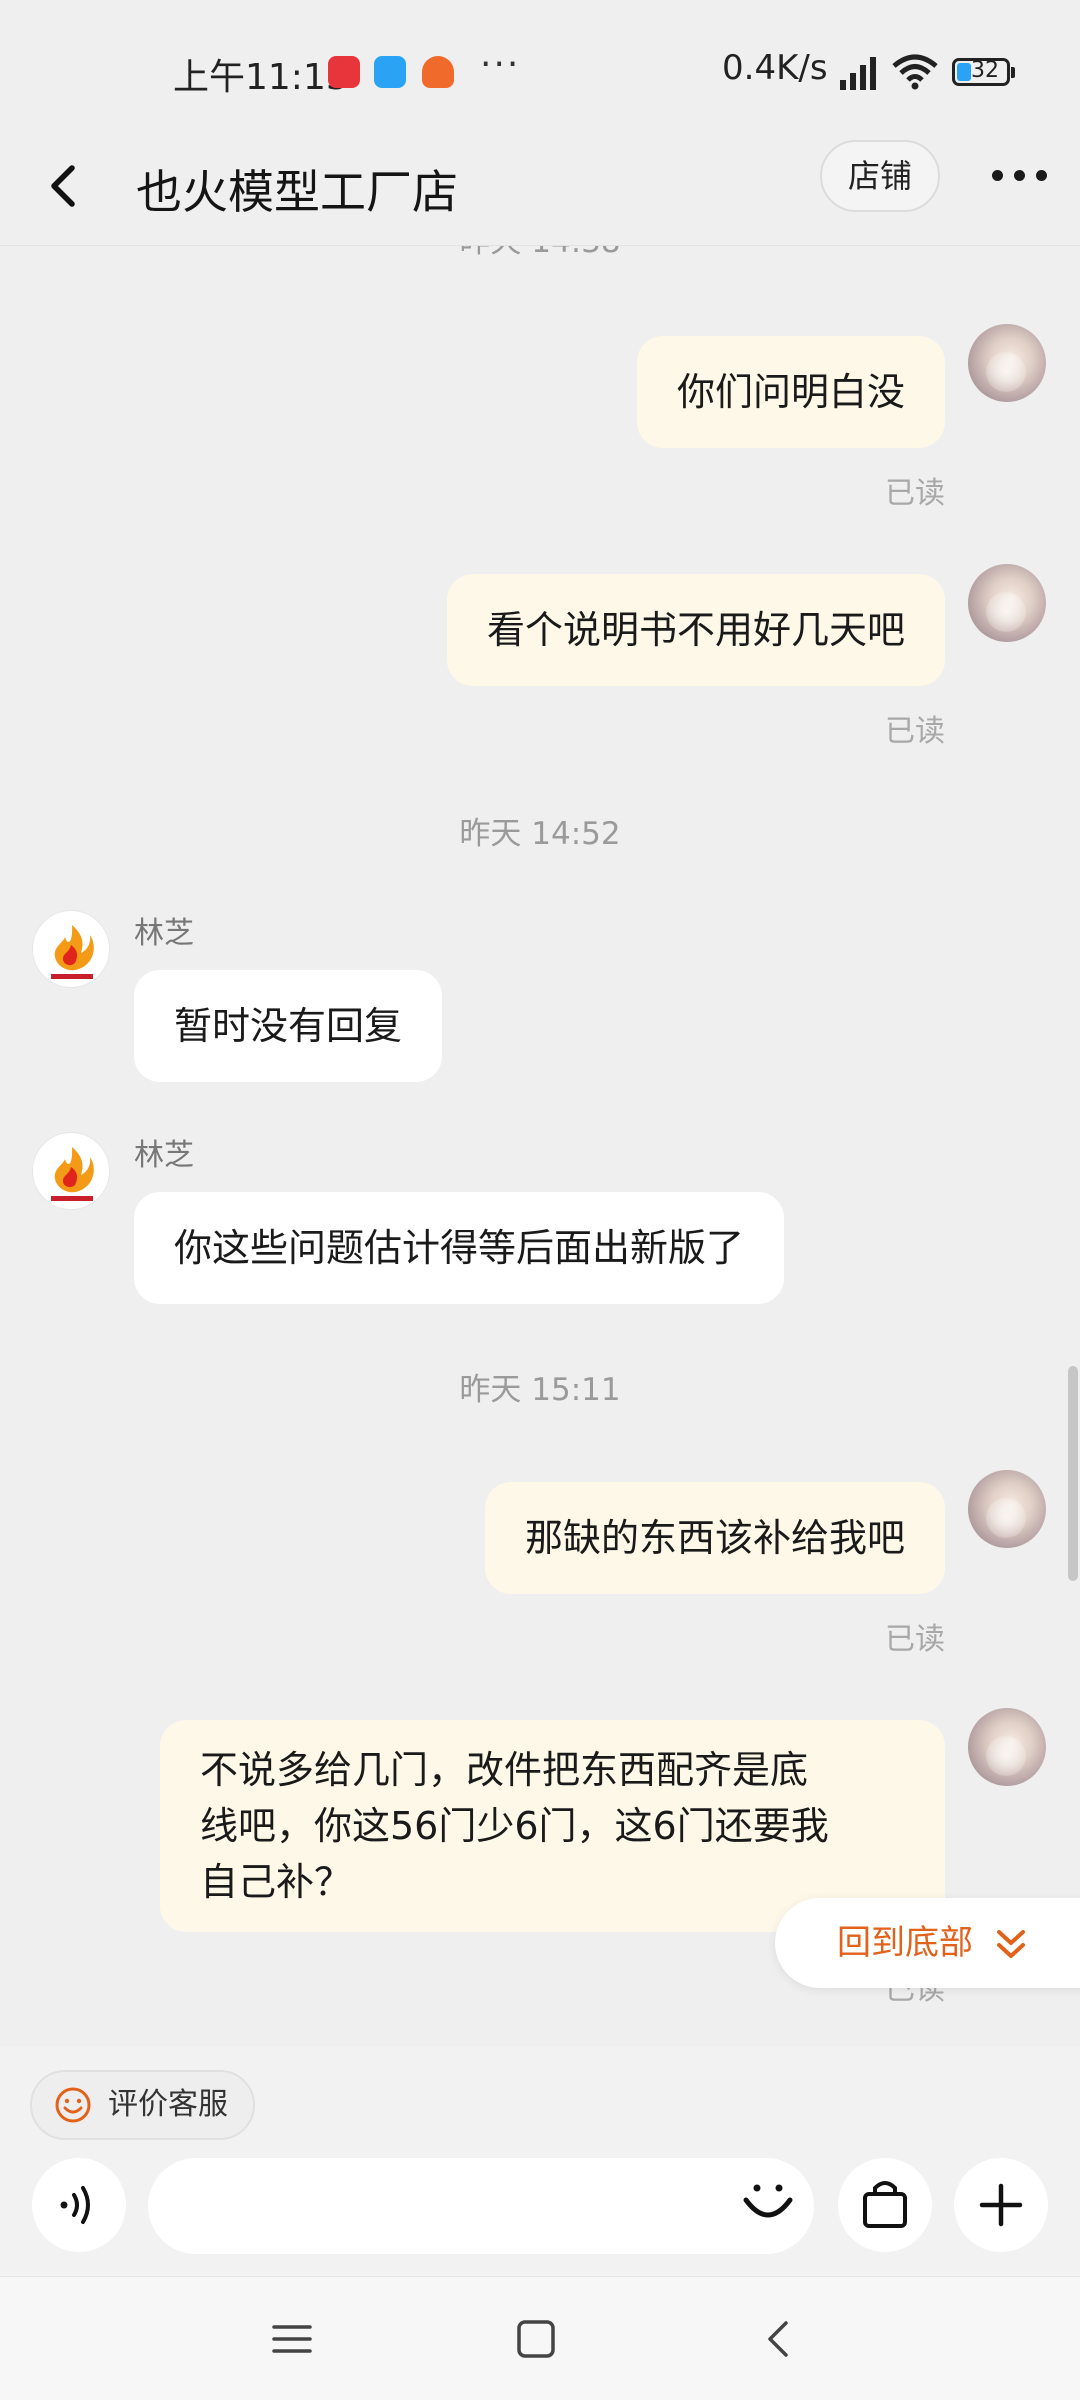  Describe the element at coordinates (500, 64) in the screenshot. I see `more-notifications-icon: ···` at that location.